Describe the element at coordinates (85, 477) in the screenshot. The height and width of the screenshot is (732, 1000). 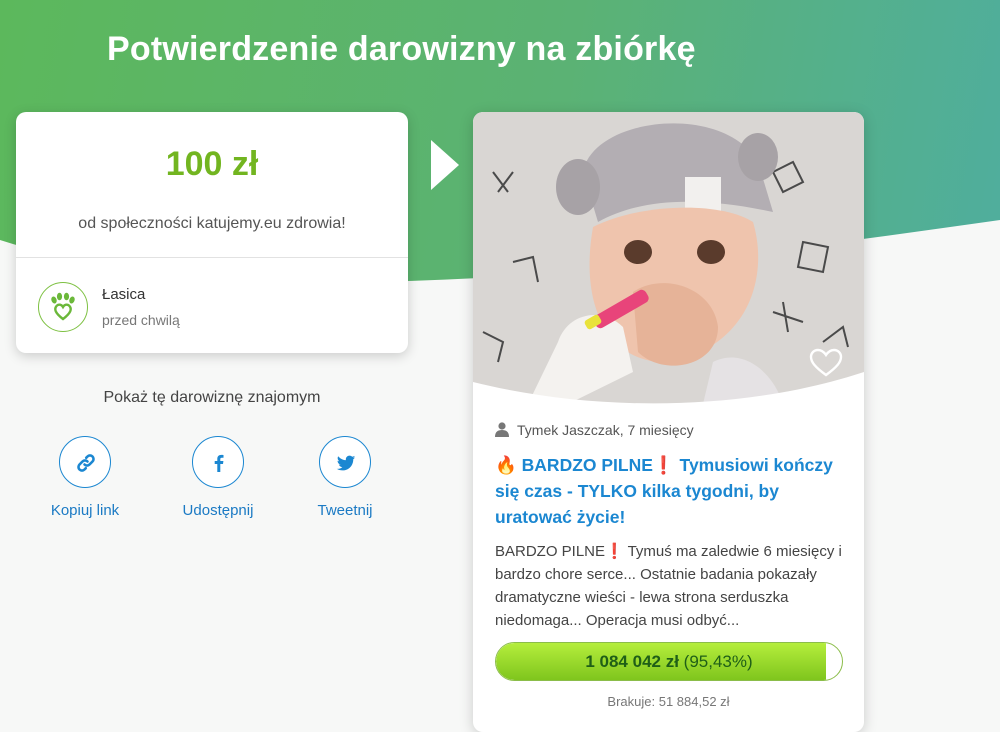
I see `copy-link-button: Kopiuj link` at that location.